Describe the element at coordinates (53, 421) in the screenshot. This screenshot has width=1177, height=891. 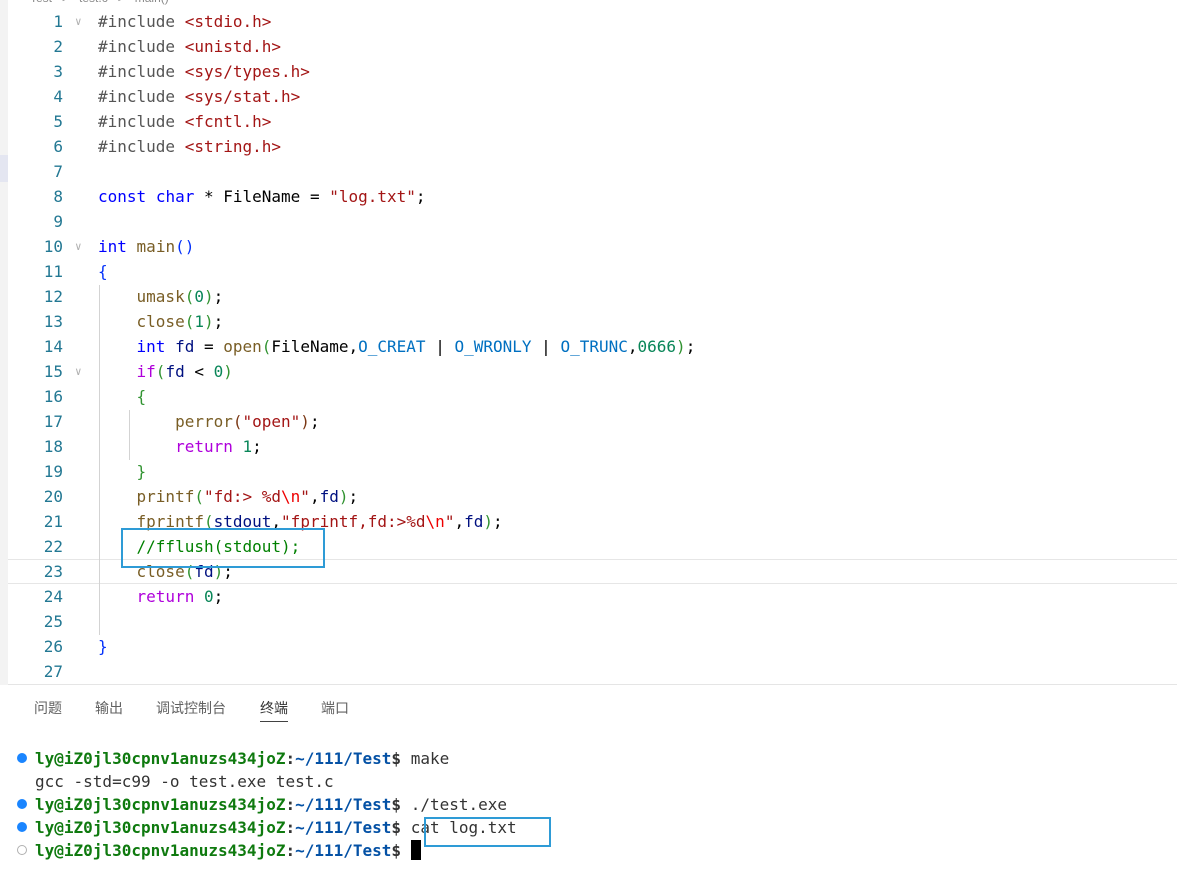
I see `line-number: 17` at that location.